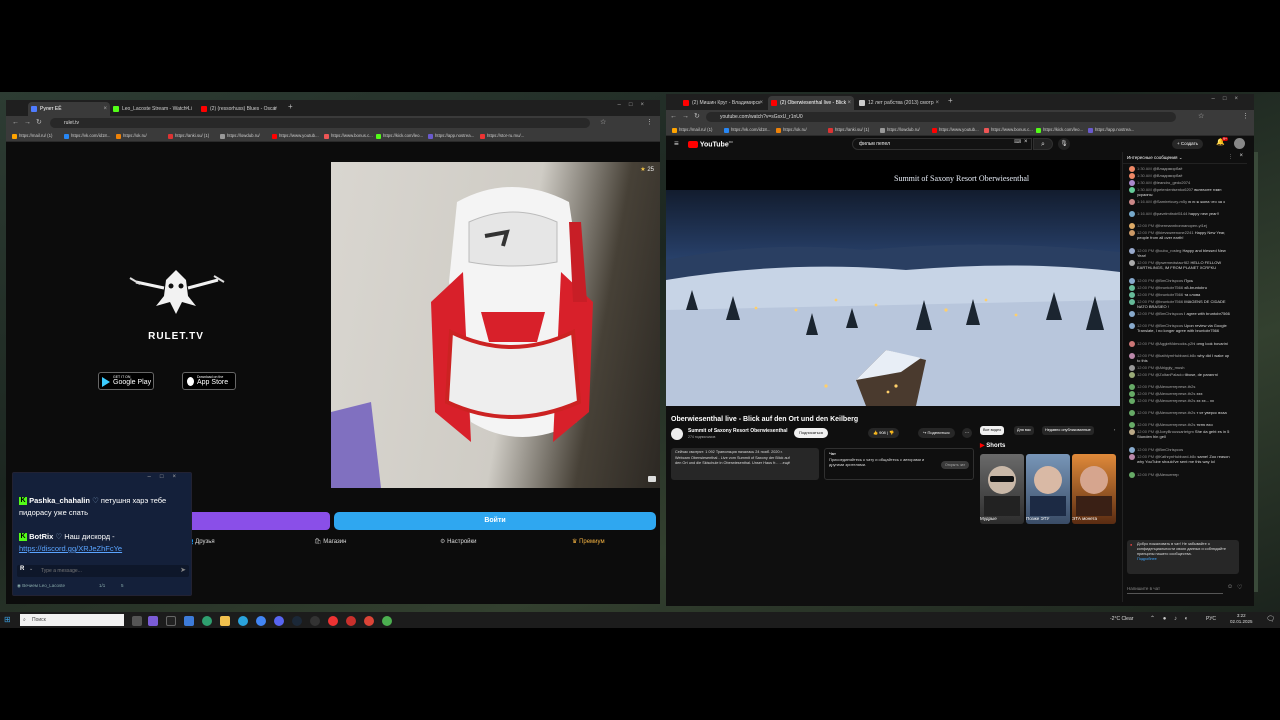 The image size is (1280, 720). What do you see at coordinates (279, 621) in the screenshot?
I see `app-icon-discord` at bounding box center [279, 621].